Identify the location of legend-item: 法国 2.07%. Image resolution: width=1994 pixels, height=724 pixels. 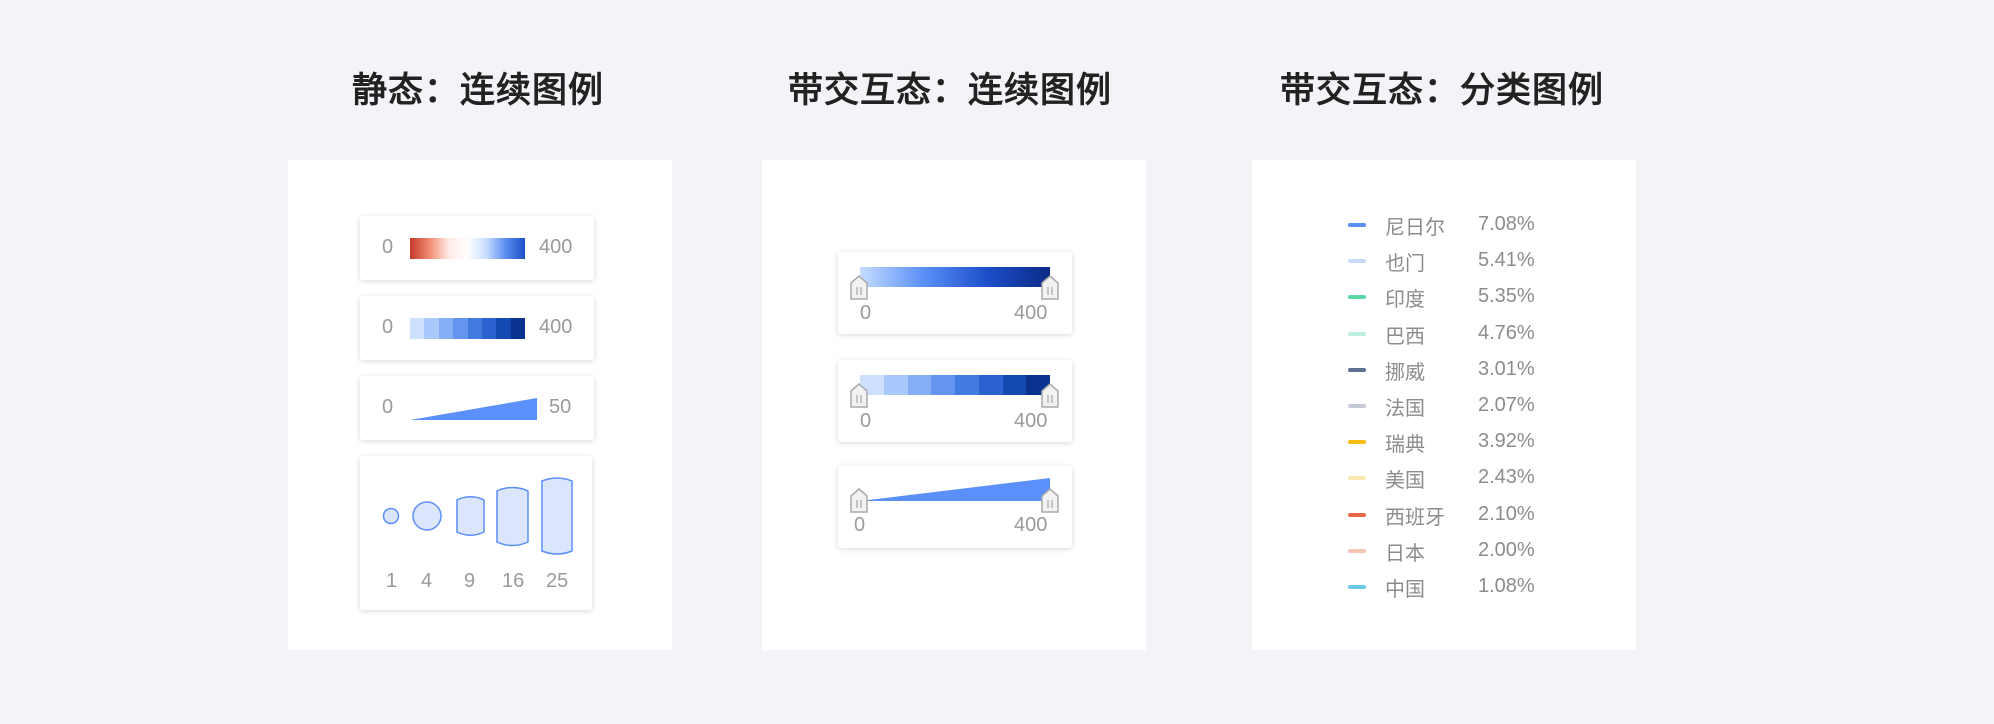
(1444, 405).